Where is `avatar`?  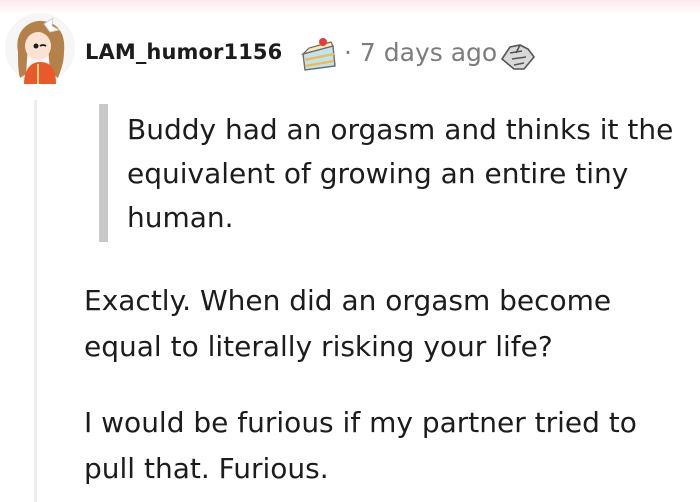 avatar is located at coordinates (40, 48).